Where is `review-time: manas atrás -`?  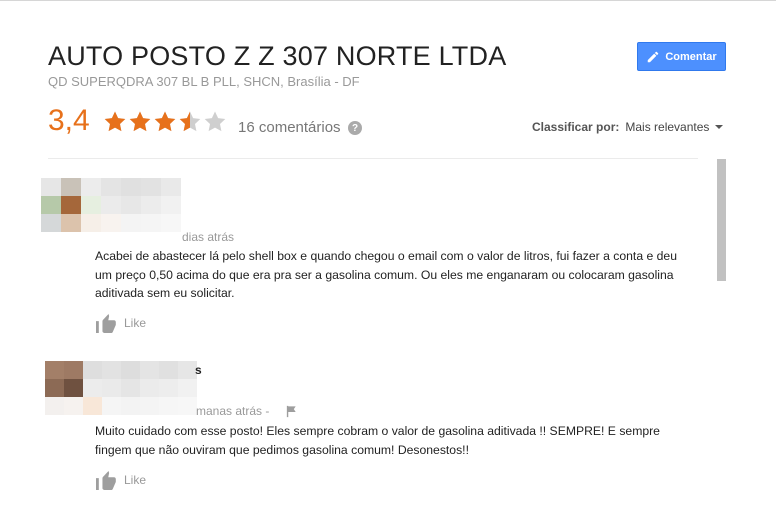 review-time: manas atrás - is located at coordinates (233, 411).